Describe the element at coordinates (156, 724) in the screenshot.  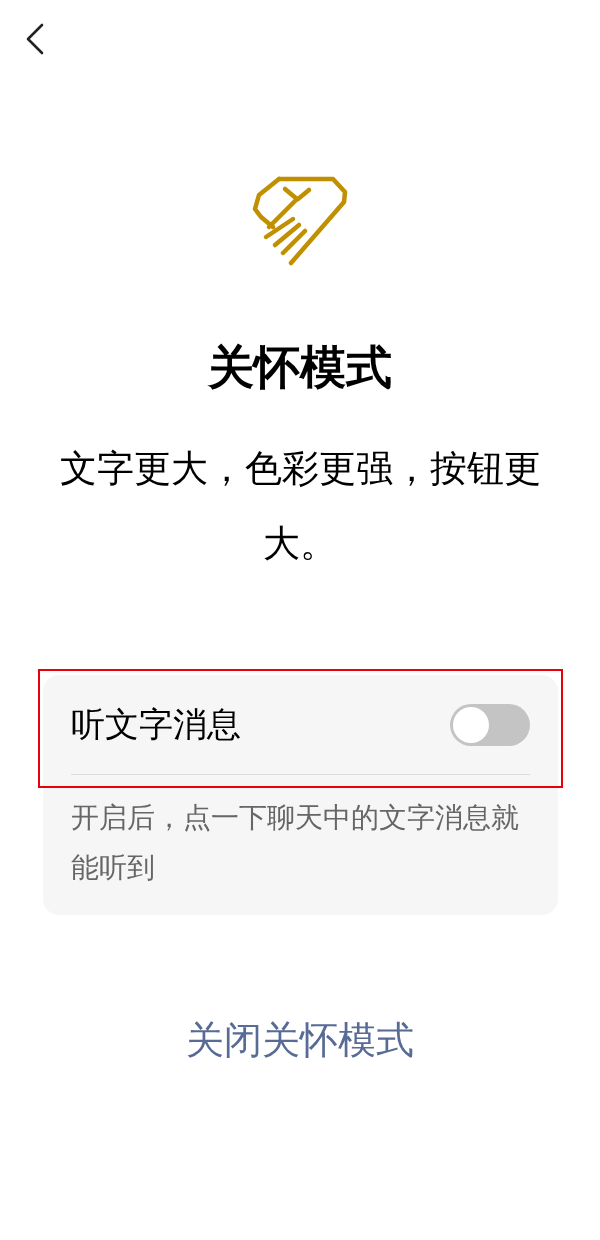
I see `setting-label: 听文字消息` at that location.